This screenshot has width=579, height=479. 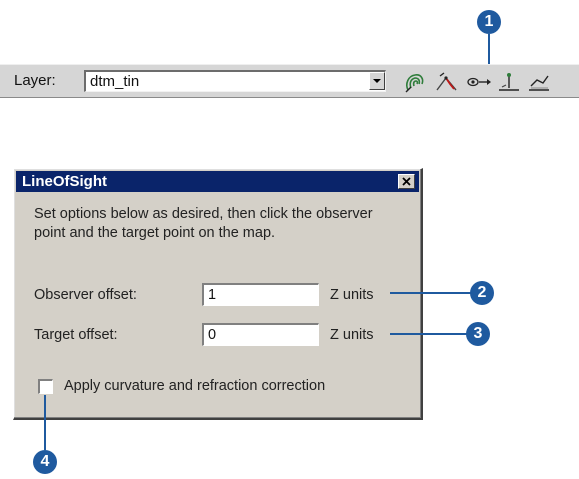 I want to click on callout-2: 2, so click(x=482, y=293).